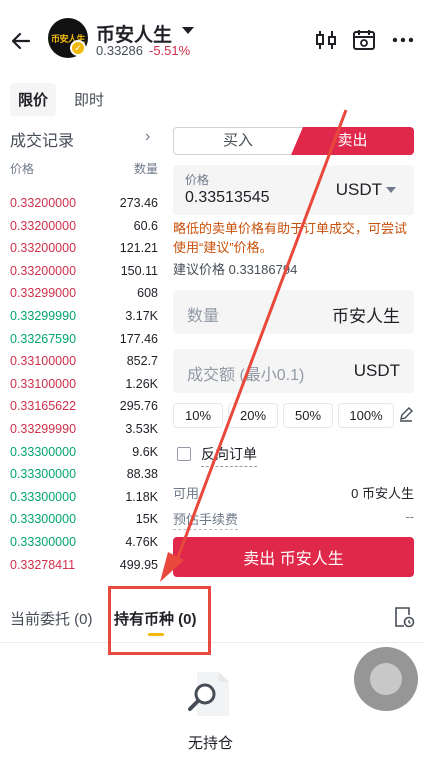 This screenshot has height=770, width=423. I want to click on header-price: 0.33286 -5.51%, so click(143, 50).